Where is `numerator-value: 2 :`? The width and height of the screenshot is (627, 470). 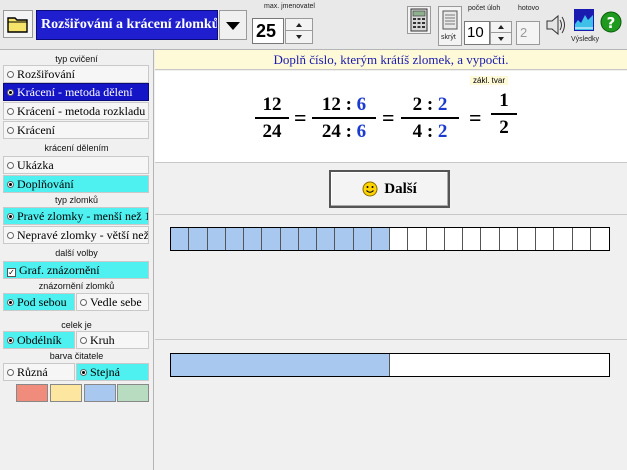 numerator-value: 2 : is located at coordinates (423, 104).